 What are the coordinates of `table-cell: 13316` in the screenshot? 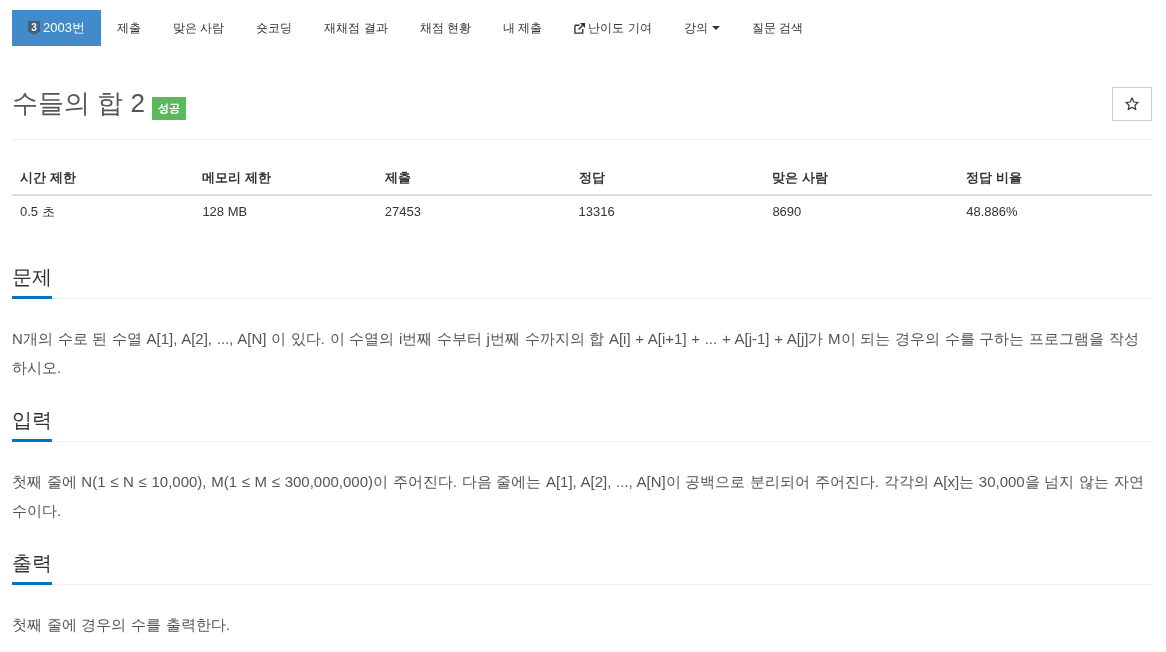 It's located at (667, 211).